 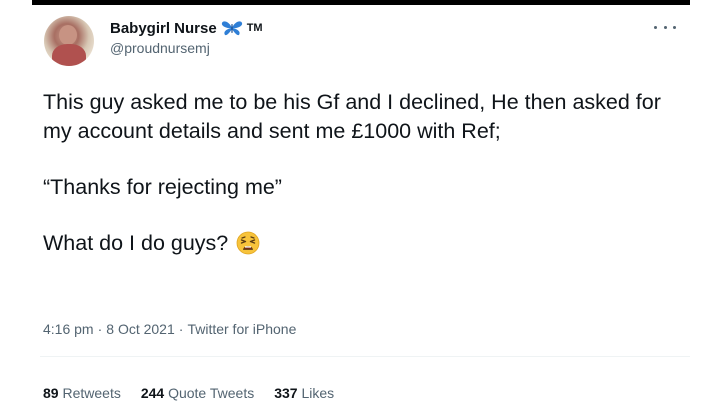 What do you see at coordinates (68, 329) in the screenshot?
I see `tweet-time: 4:16 pm` at bounding box center [68, 329].